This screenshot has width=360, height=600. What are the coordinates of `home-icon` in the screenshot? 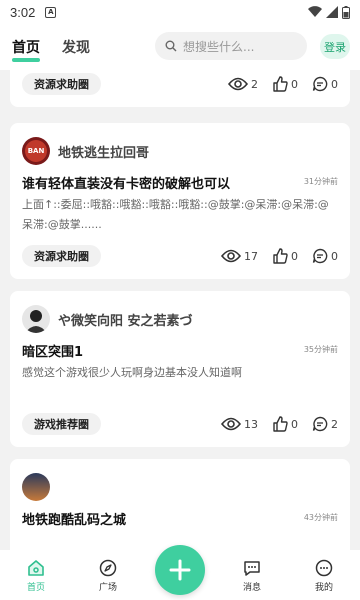 It's located at (36, 567).